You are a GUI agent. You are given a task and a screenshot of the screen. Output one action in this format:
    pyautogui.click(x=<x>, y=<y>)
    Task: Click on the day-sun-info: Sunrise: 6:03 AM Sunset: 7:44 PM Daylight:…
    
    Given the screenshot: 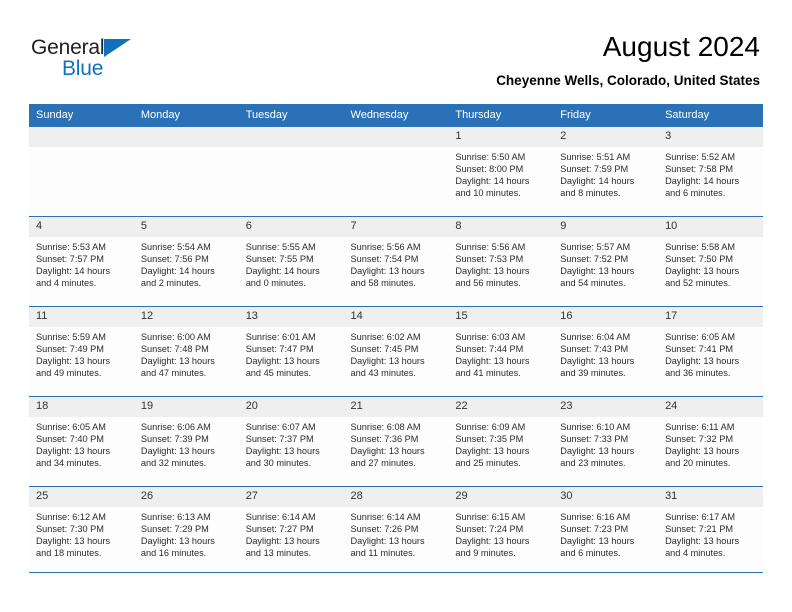 What is the action you would take?
    pyautogui.click(x=500, y=353)
    